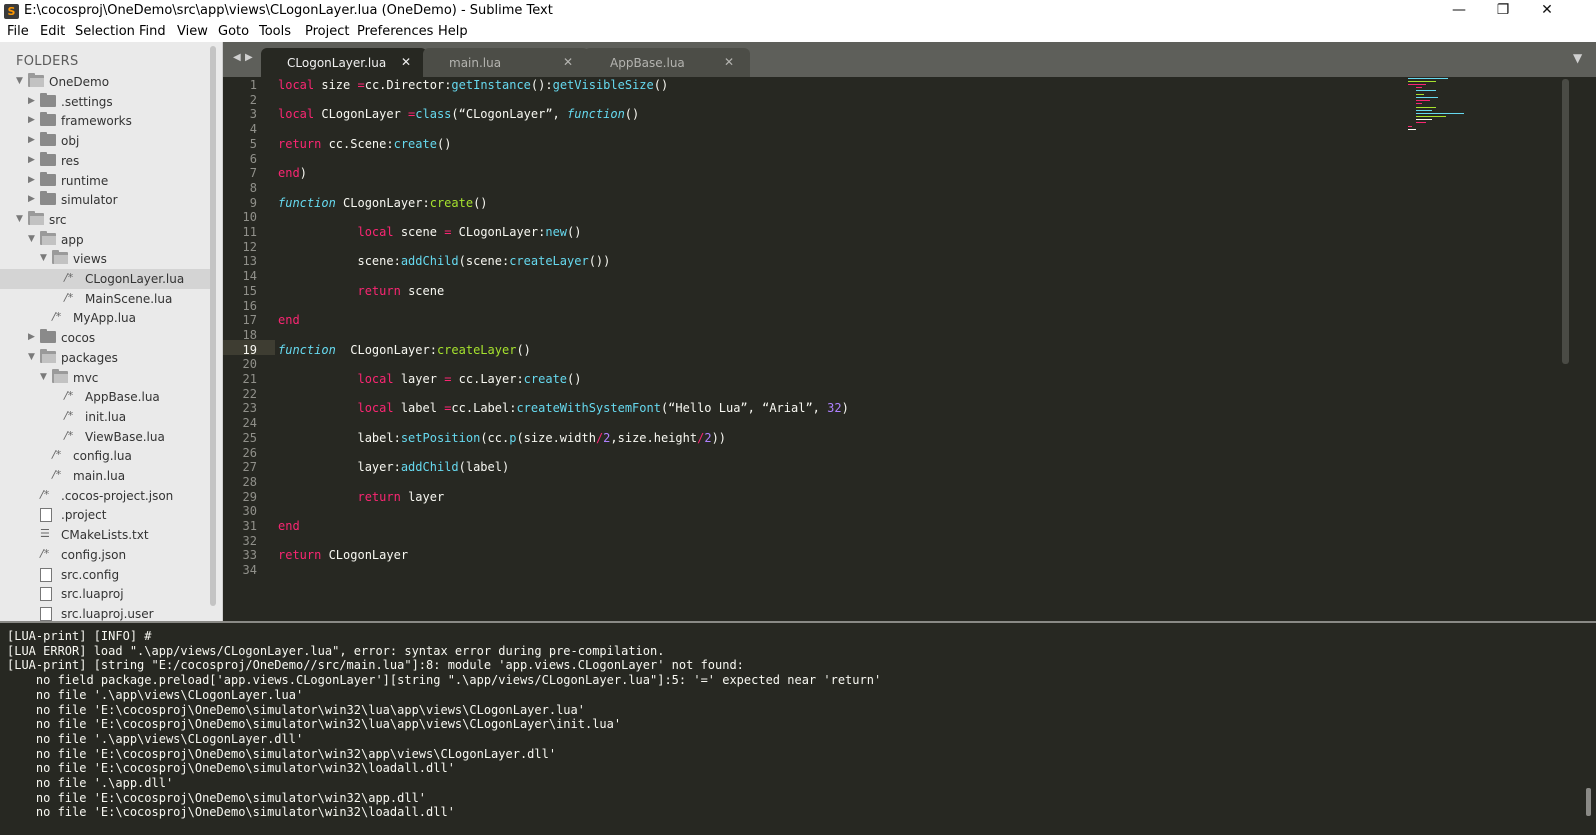 This screenshot has width=1596, height=835. What do you see at coordinates (249, 57) in the screenshot?
I see `tab-nav-right-icon: ▶` at bounding box center [249, 57].